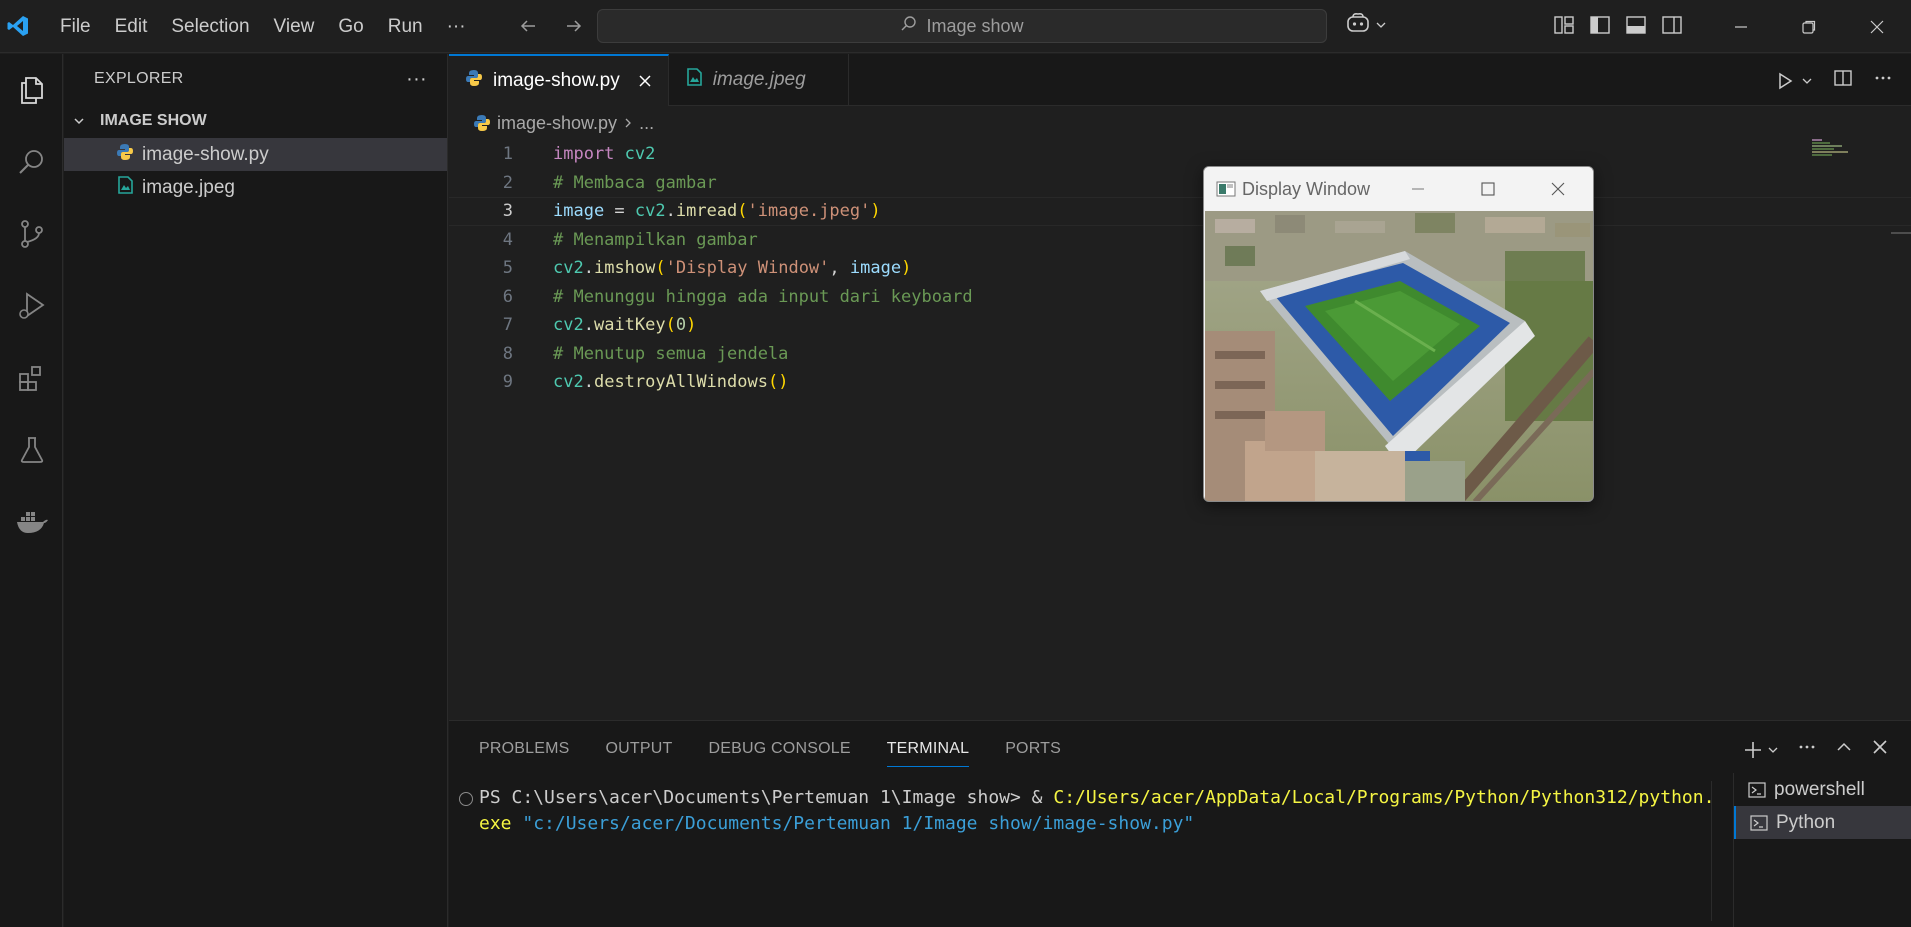  Describe the element at coordinates (18, 26) in the screenshot. I see `vscode-logo-icon` at that location.